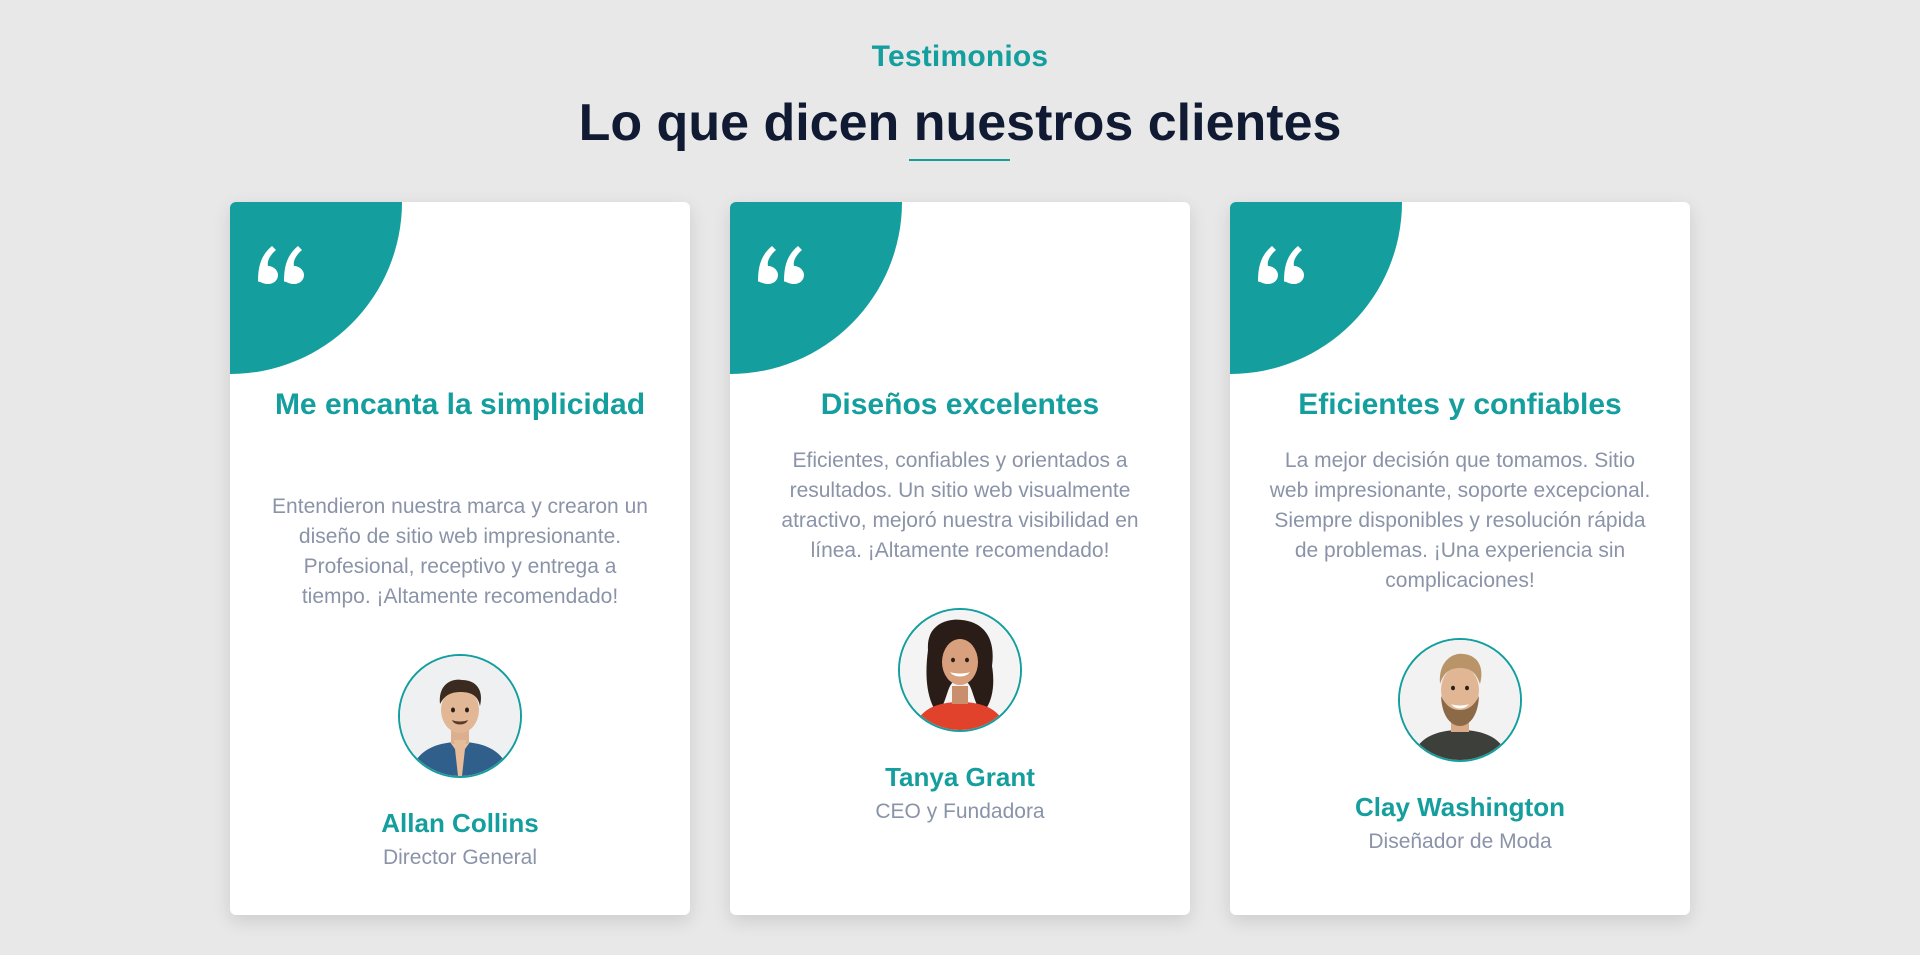 The width and height of the screenshot is (1920, 955). I want to click on section-headline: Lo que dicen nuestros clientes, so click(960, 123).